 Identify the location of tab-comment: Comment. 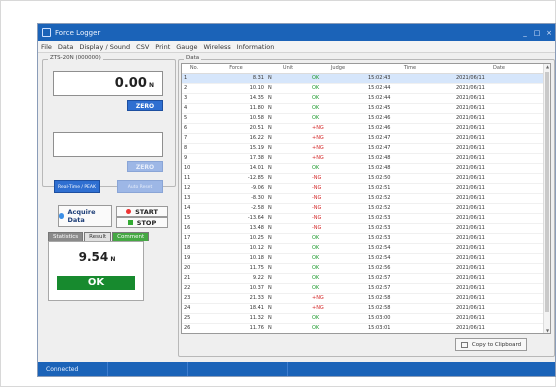
(131, 236).